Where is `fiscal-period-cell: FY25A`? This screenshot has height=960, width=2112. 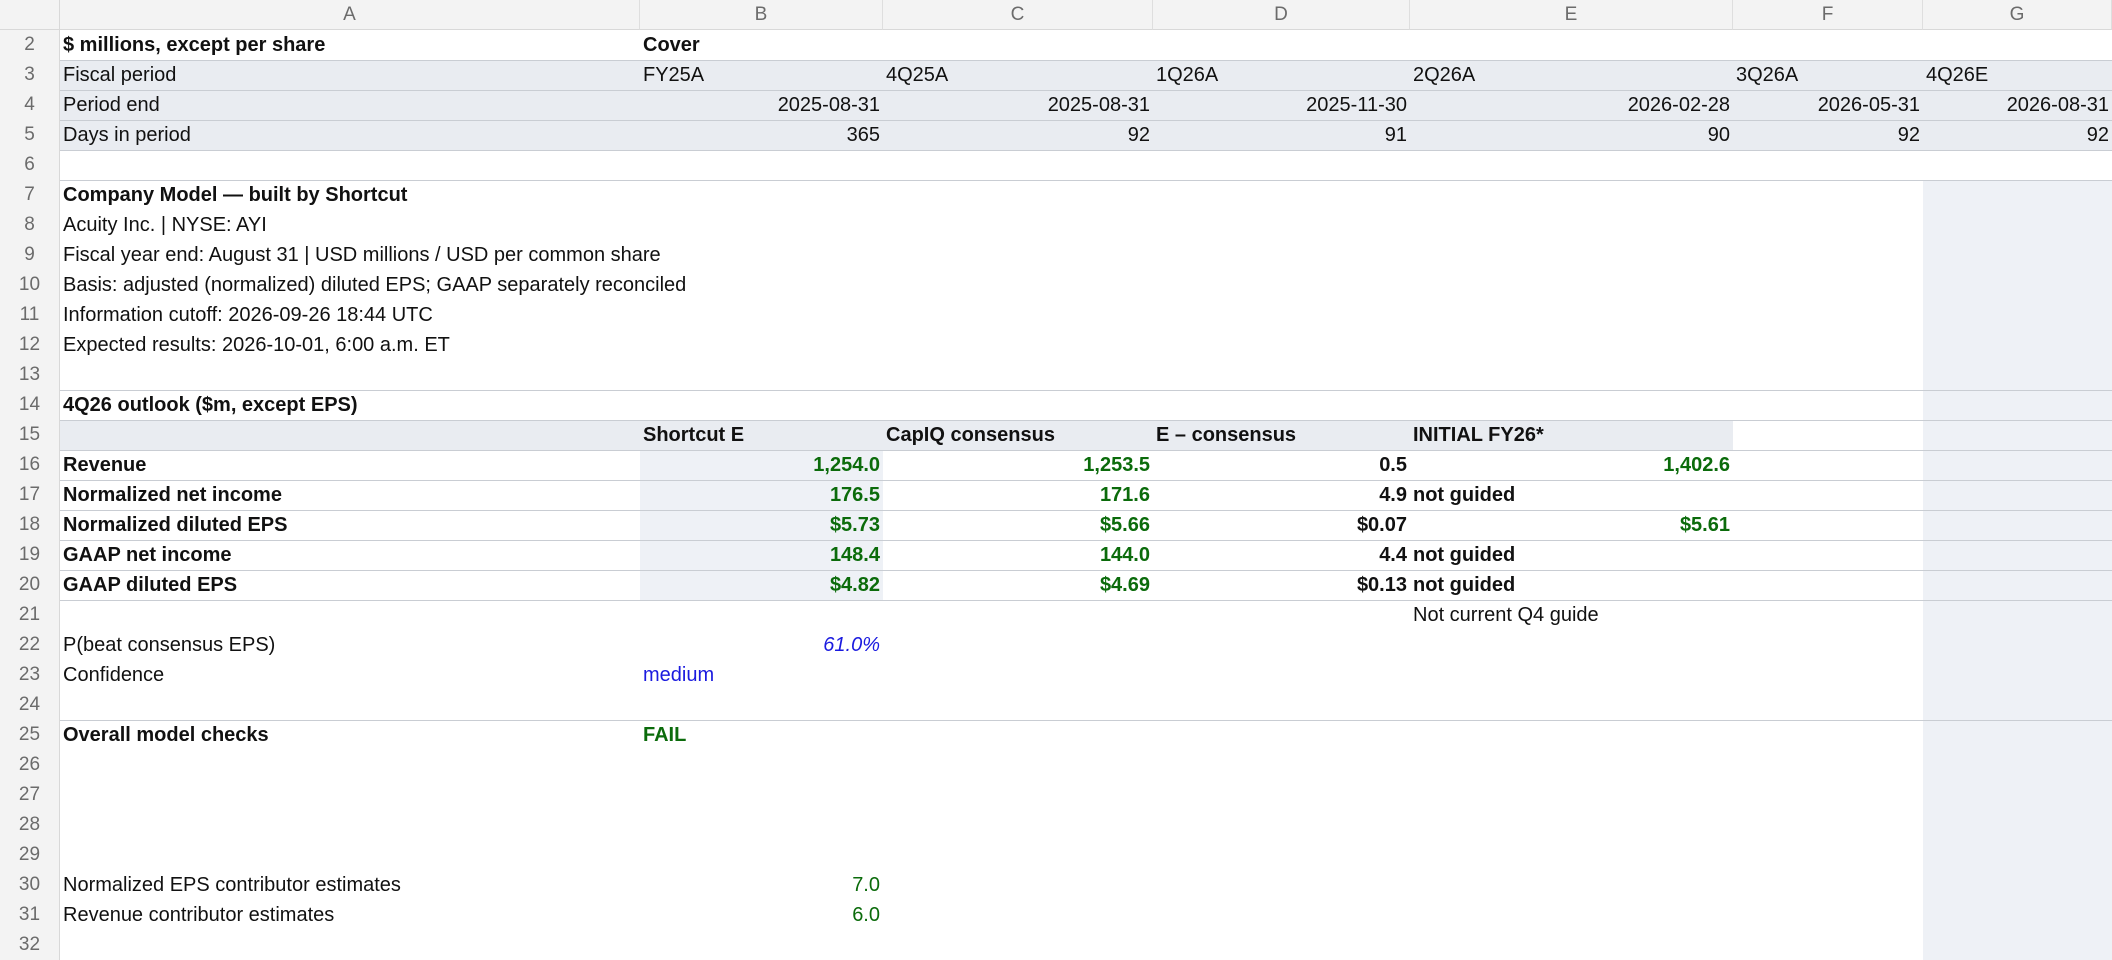 fiscal-period-cell: FY25A is located at coordinates (761, 75).